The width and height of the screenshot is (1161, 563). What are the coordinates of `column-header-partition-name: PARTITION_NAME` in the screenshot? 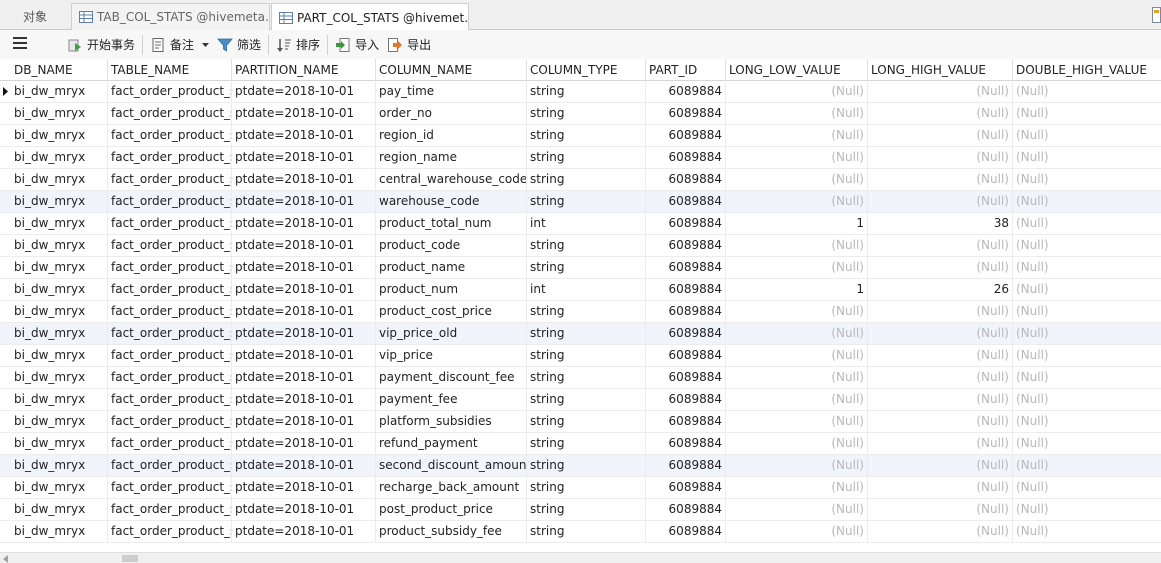 It's located at (304, 70).